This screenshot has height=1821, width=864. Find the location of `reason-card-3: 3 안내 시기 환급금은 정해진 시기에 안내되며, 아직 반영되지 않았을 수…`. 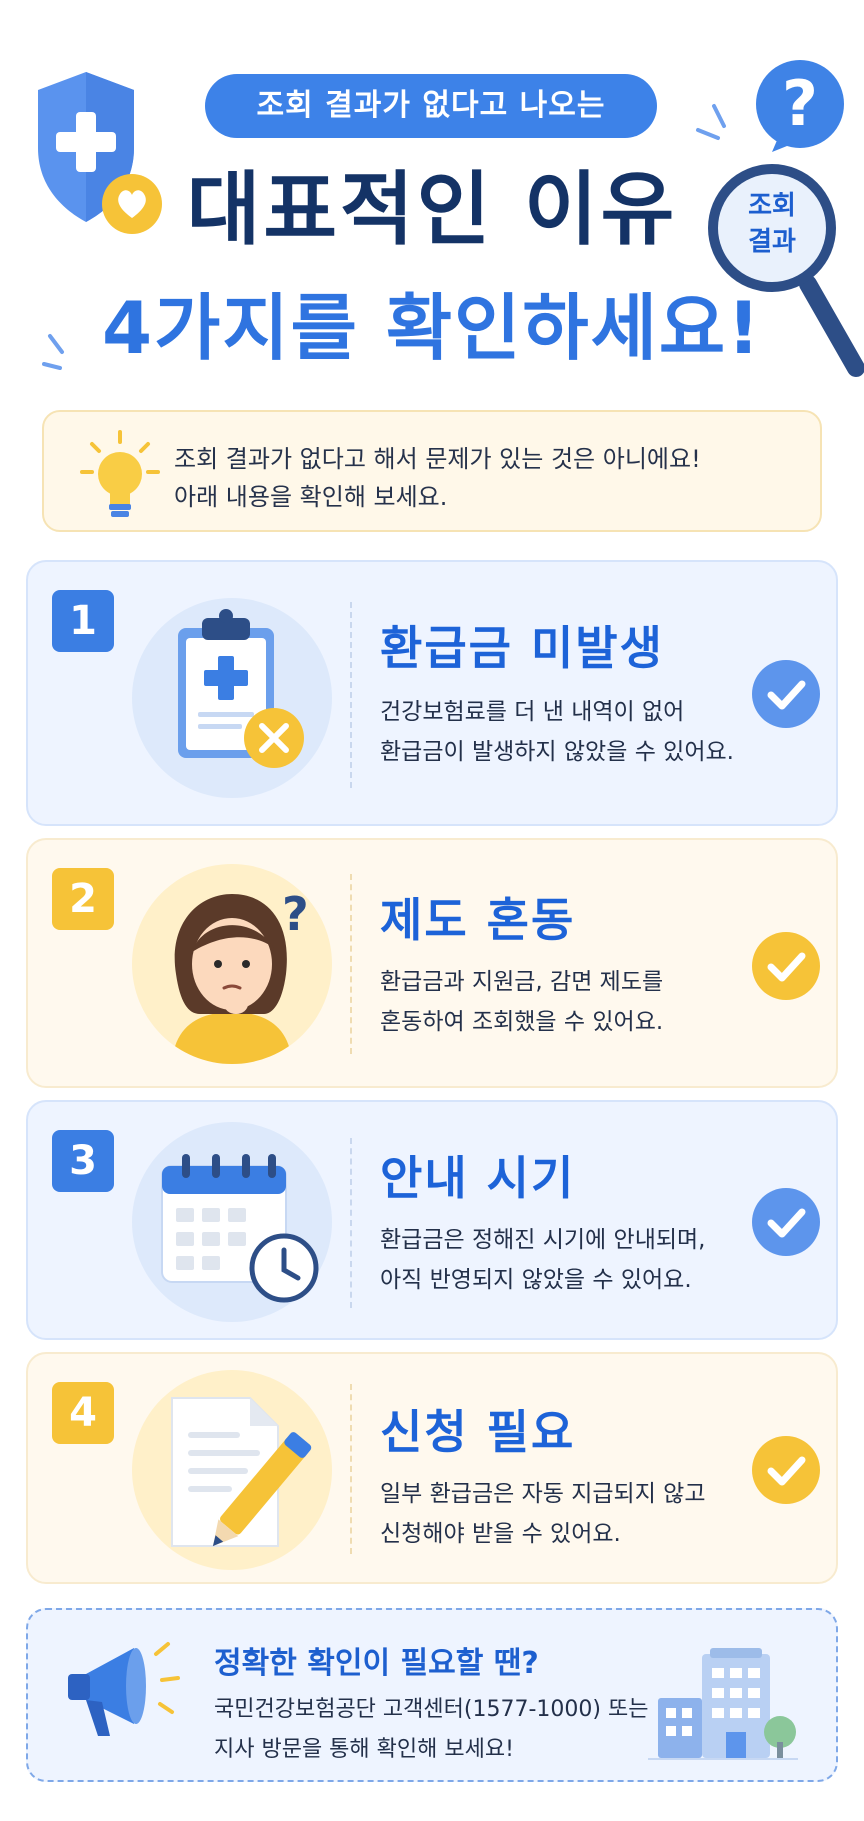

reason-card-3: 3 안내 시기 환급금은 정해진 시기에 안내되며, 아직 반영되지 않았을 수… is located at coordinates (432, 1220).